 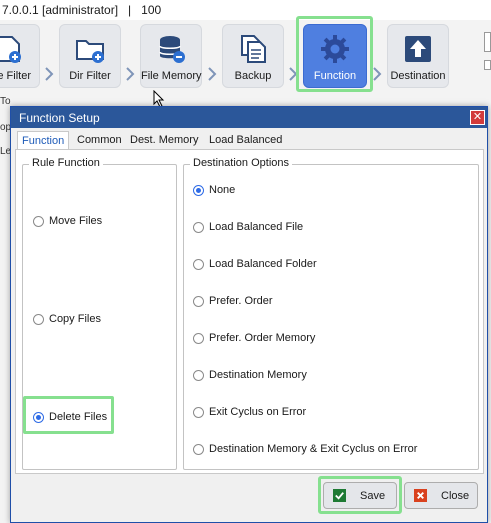 What do you see at coordinates (82, 10) in the screenshot?
I see `app-title: 7.0.0.1 [administrator] | 100` at bounding box center [82, 10].